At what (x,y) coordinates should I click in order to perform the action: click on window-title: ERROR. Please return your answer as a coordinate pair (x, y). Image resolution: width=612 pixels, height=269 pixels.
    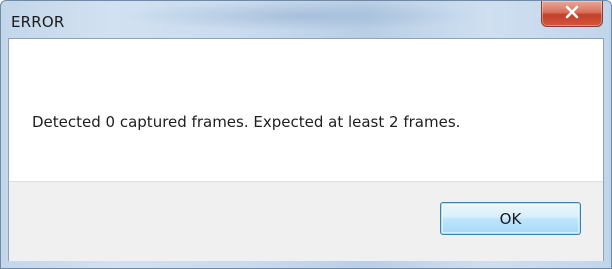
    Looking at the image, I should click on (38, 22).